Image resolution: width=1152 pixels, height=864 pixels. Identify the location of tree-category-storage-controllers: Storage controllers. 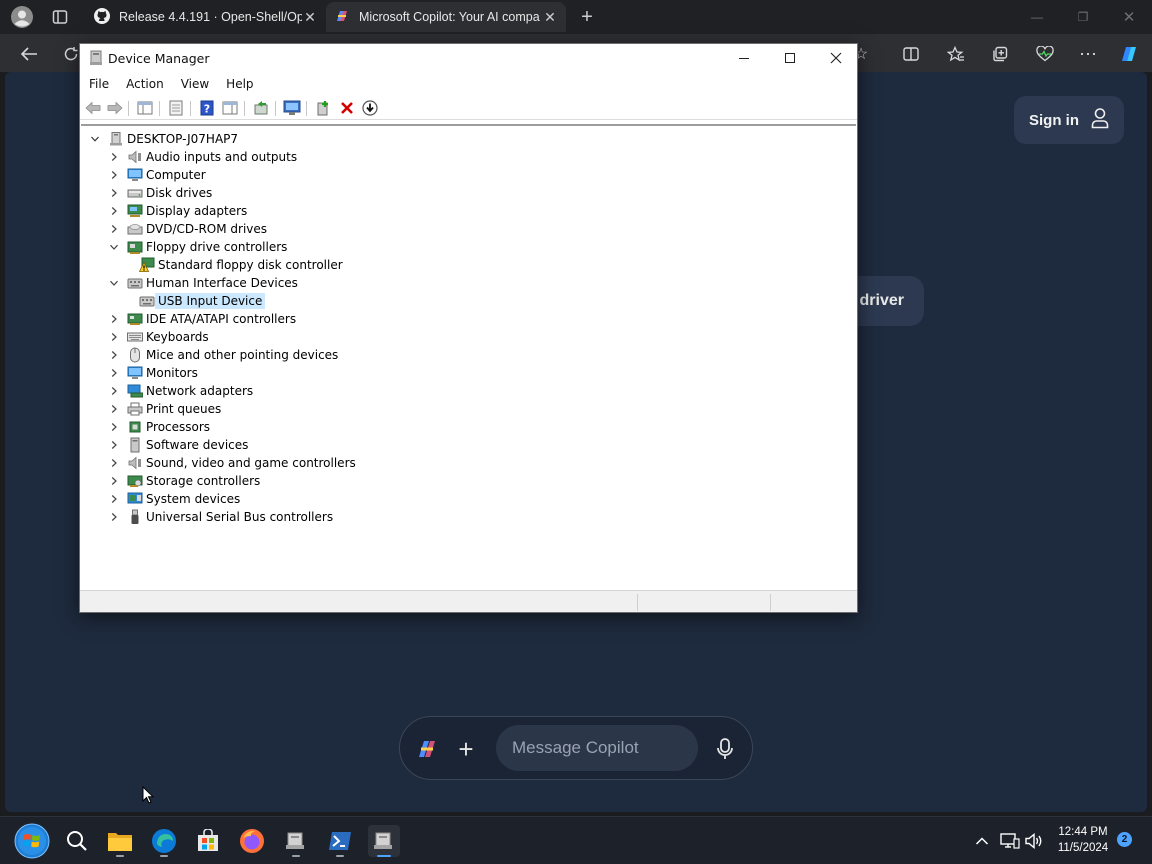
(185, 481).